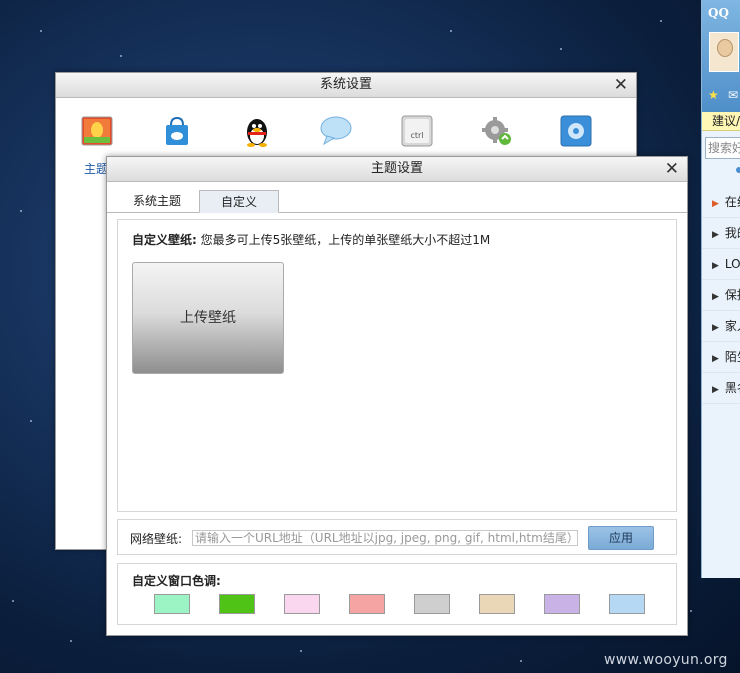 The image size is (740, 673). I want to click on window-titlebar: 主题设置 ✕, so click(397, 169).